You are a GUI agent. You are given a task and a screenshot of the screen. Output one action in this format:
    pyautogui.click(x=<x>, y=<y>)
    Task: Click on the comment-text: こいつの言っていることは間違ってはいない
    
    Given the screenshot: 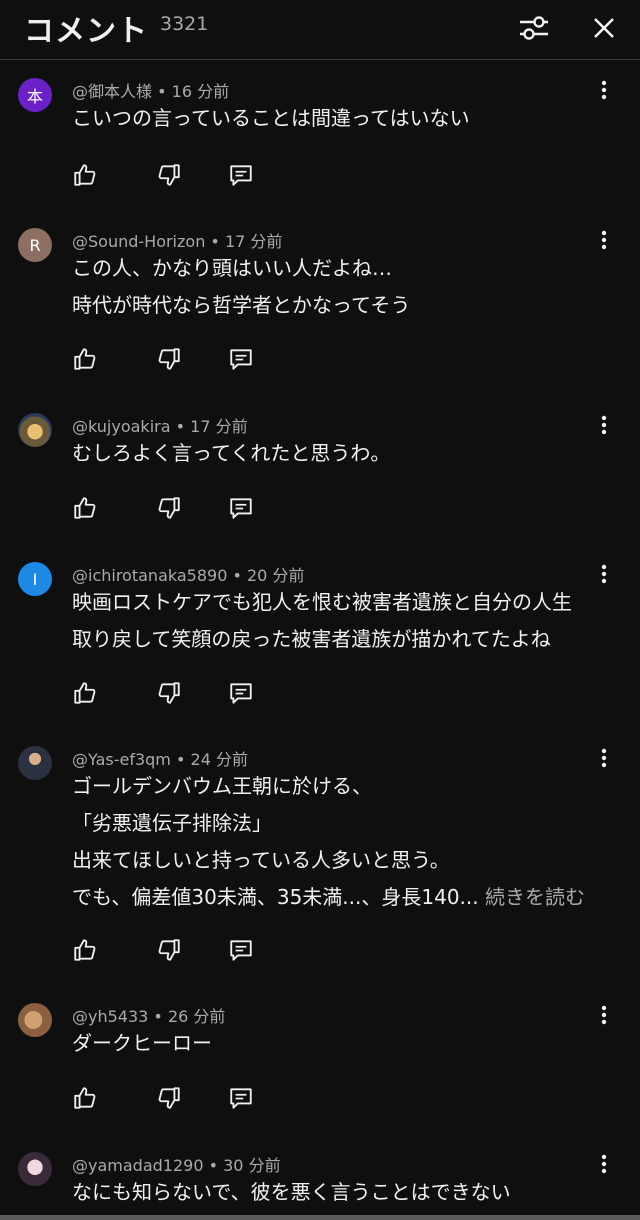 What is the action you would take?
    pyautogui.click(x=337, y=118)
    